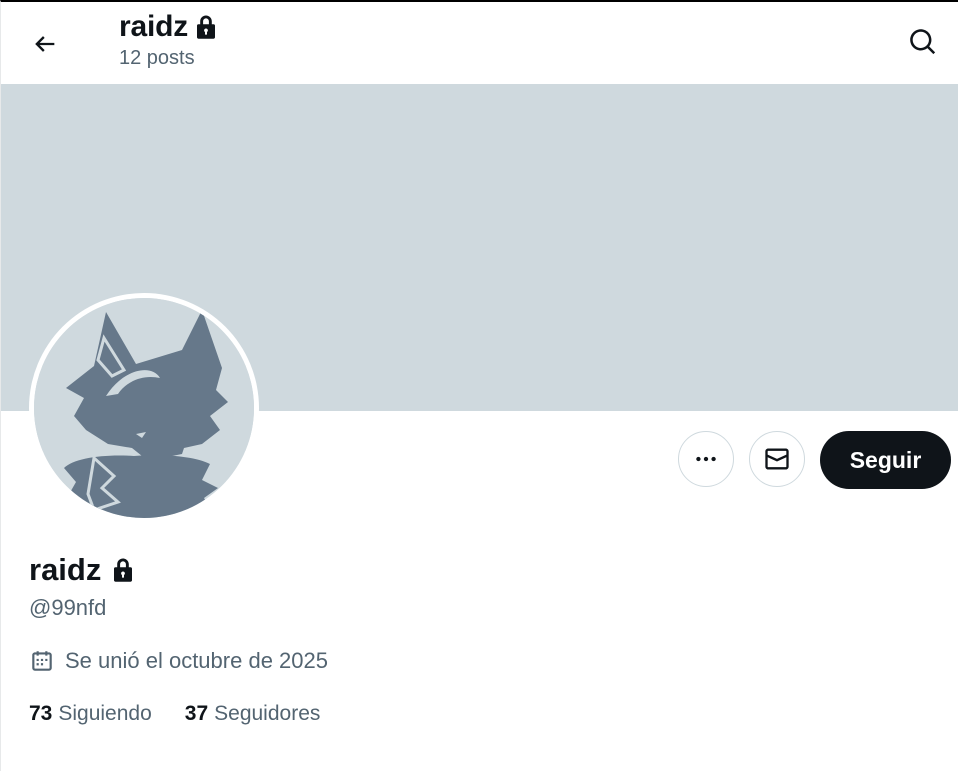 The image size is (958, 771). I want to click on header-title: raidz 12 posts, so click(168, 39).